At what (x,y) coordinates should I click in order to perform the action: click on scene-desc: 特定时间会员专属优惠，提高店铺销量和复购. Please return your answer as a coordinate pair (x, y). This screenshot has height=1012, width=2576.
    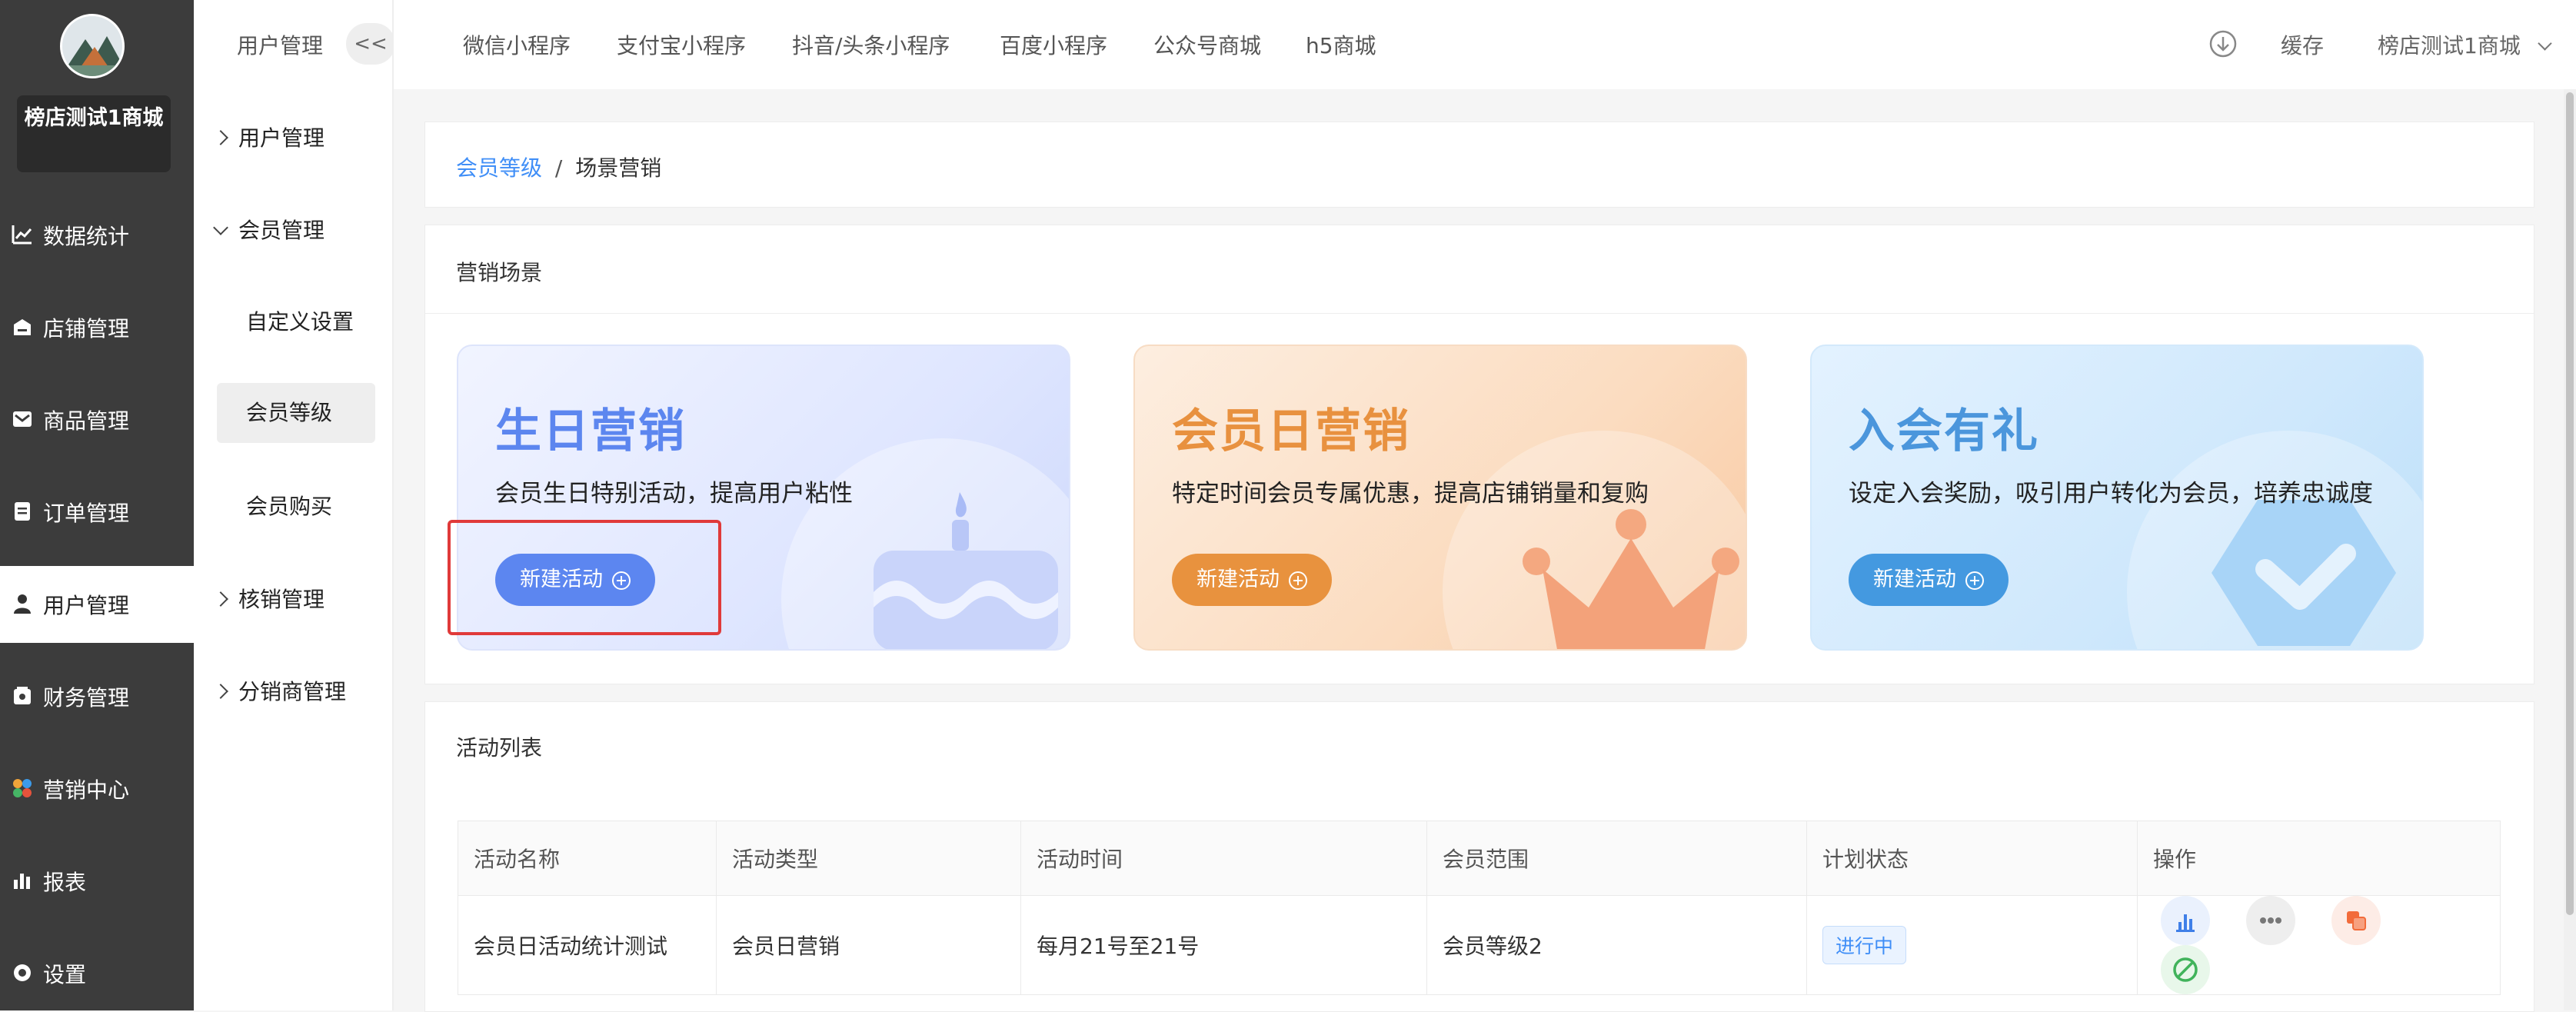
    Looking at the image, I should click on (1411, 494).